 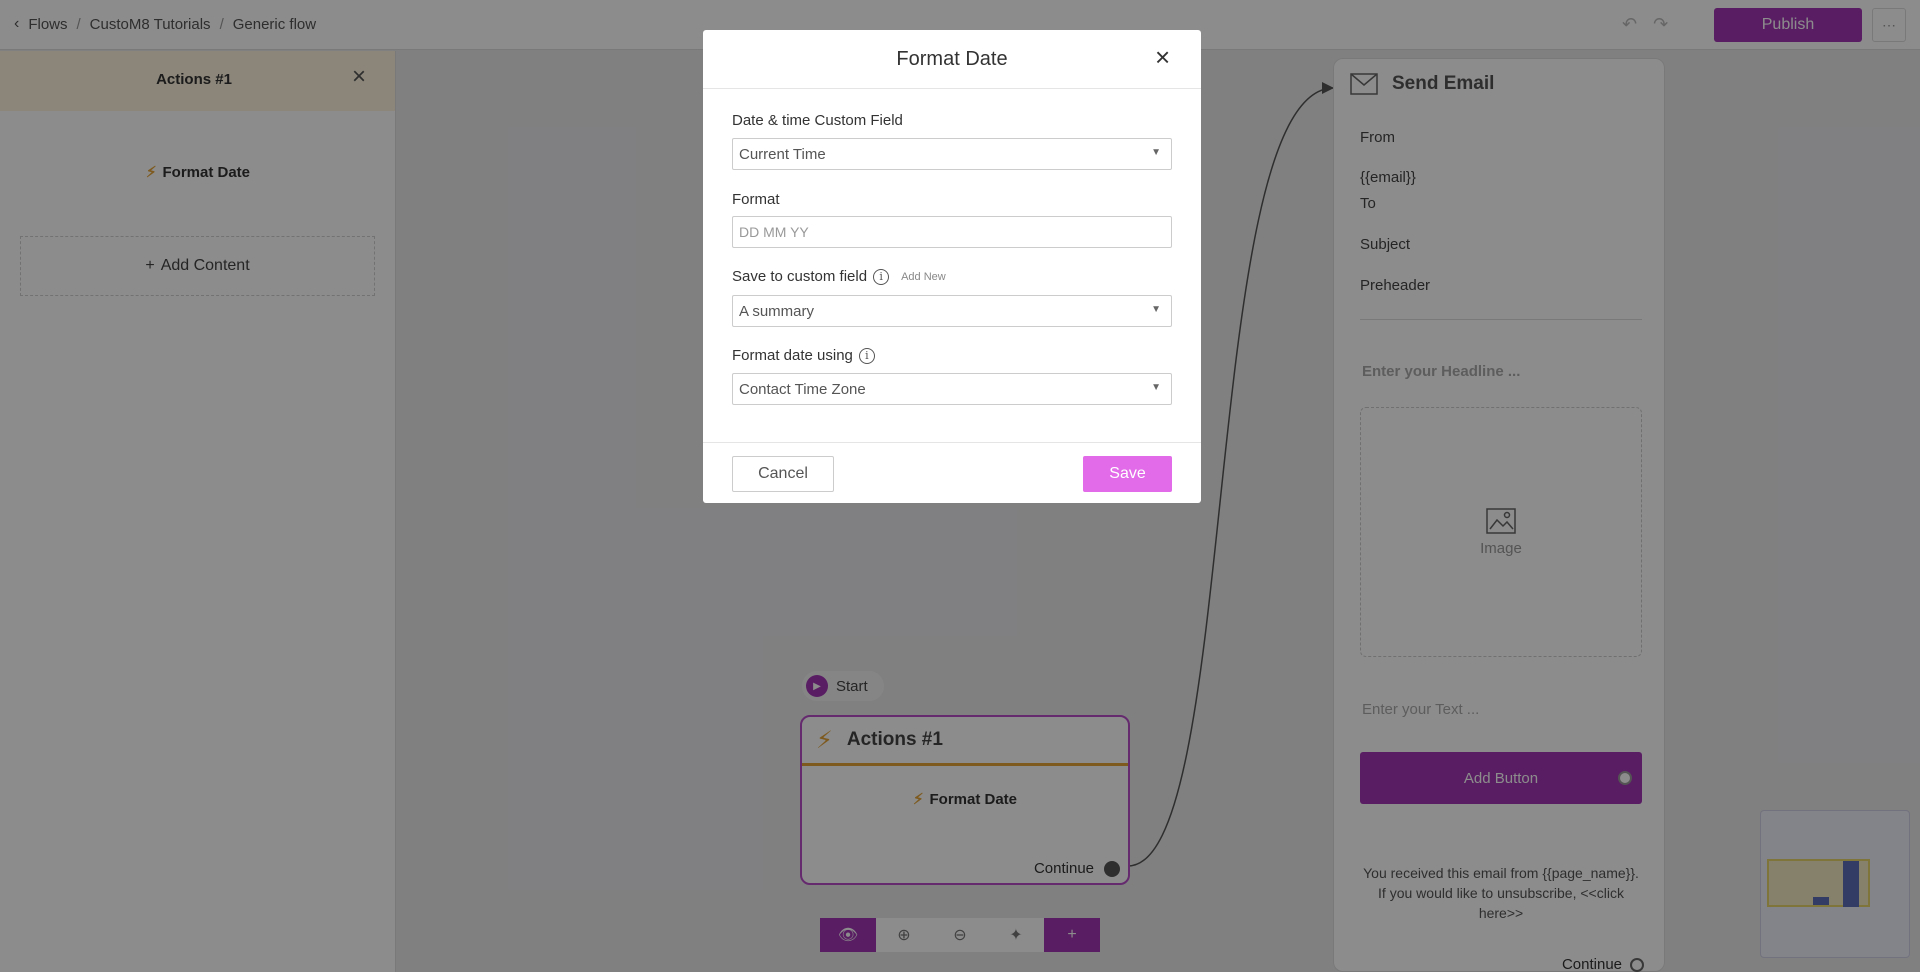 I want to click on save-to-field-value: A summary, so click(x=777, y=311).